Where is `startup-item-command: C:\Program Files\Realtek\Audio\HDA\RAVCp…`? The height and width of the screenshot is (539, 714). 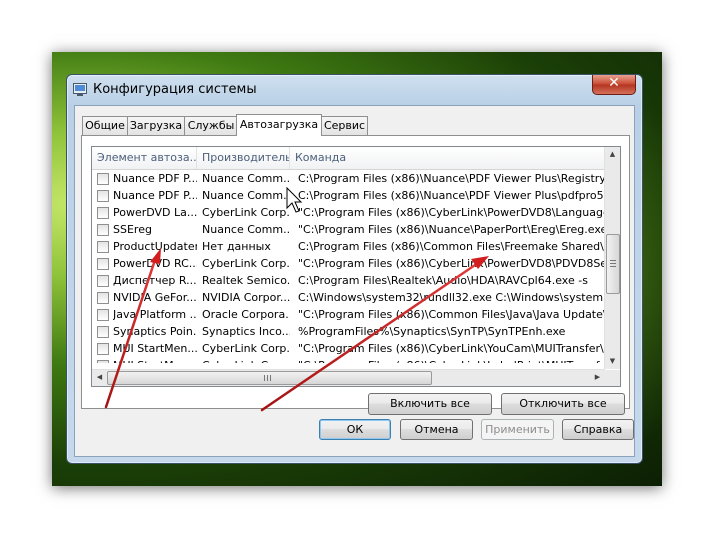
startup-item-command: C:\Program Files\Realtek\Audio\HDA\RAVCp… is located at coordinates (443, 280).